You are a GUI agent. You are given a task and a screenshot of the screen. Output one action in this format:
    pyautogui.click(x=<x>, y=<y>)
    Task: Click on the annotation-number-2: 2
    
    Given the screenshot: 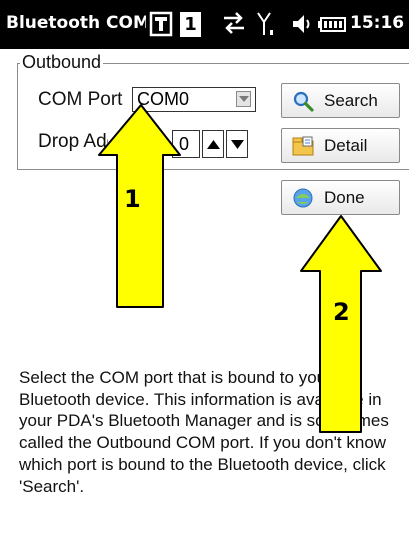 What is the action you would take?
    pyautogui.click(x=341, y=312)
    